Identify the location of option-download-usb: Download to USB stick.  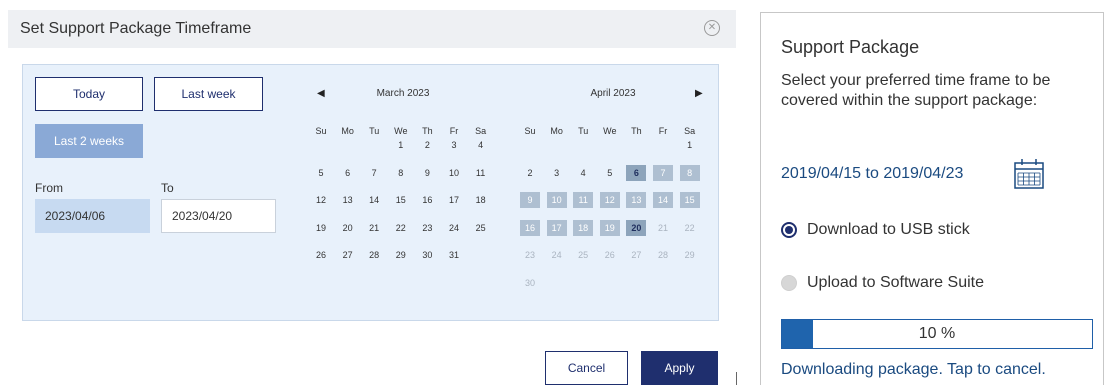
(875, 230).